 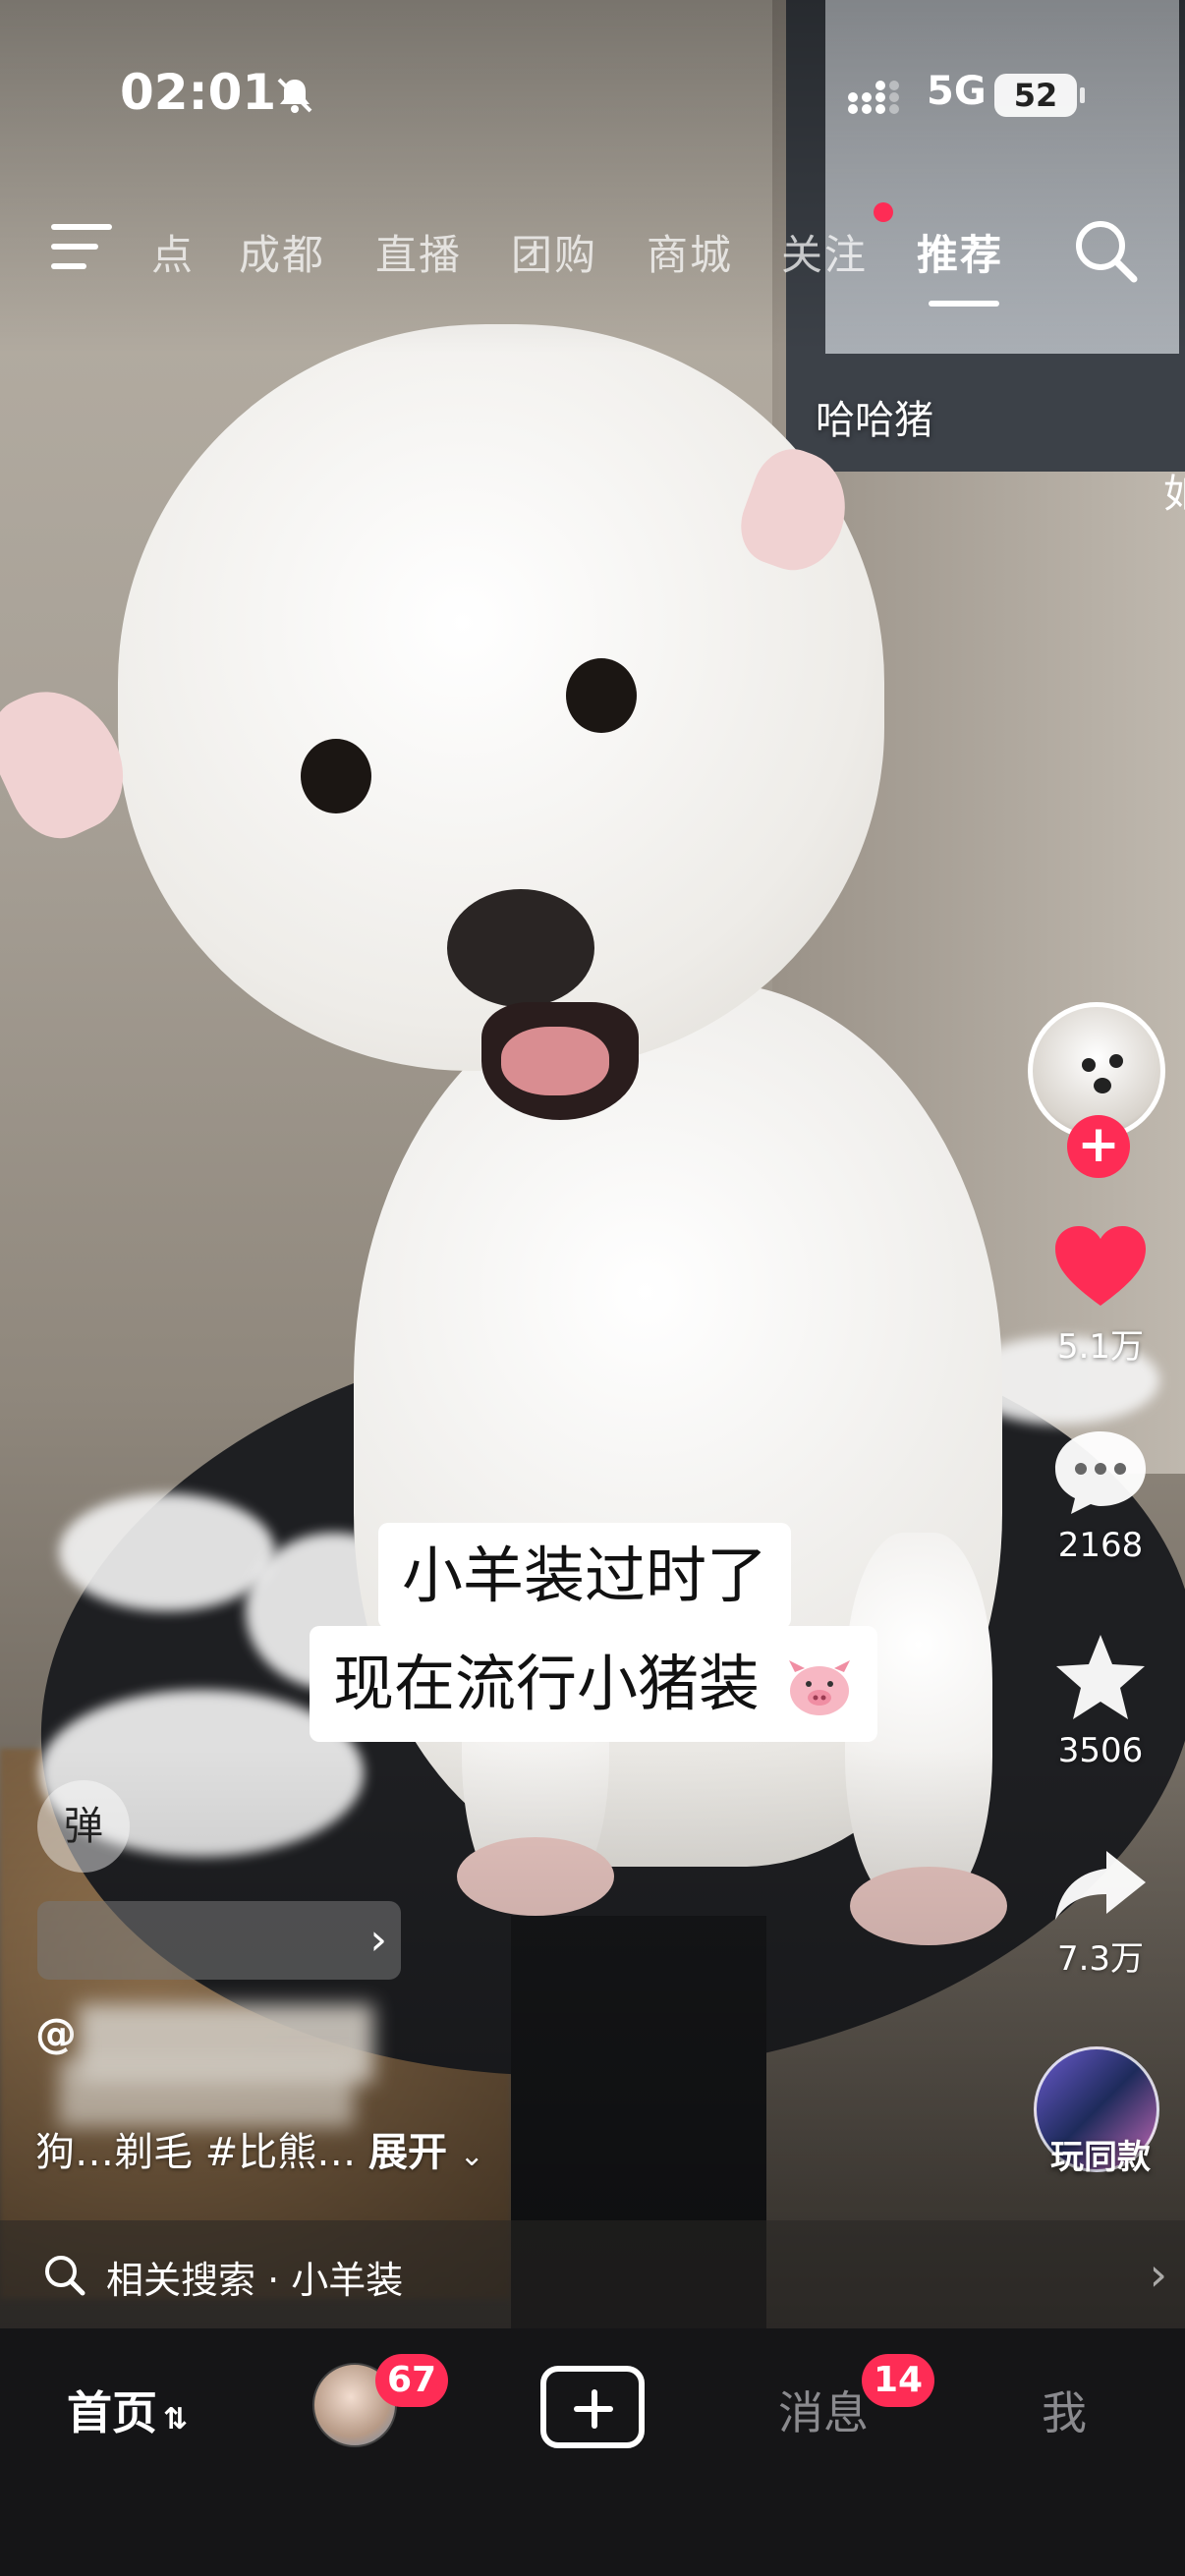 What do you see at coordinates (176, 2419) in the screenshot?
I see `swap-icon: ⇅` at bounding box center [176, 2419].